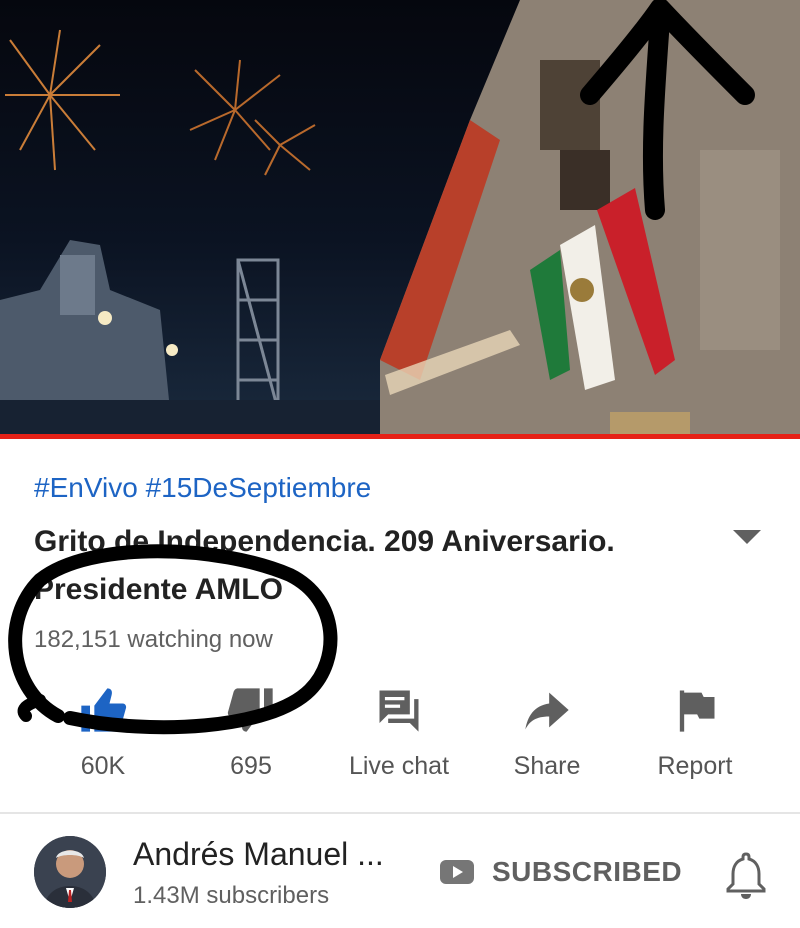 This screenshot has width=800, height=928. What do you see at coordinates (400, 813) in the screenshot?
I see `divider` at bounding box center [400, 813].